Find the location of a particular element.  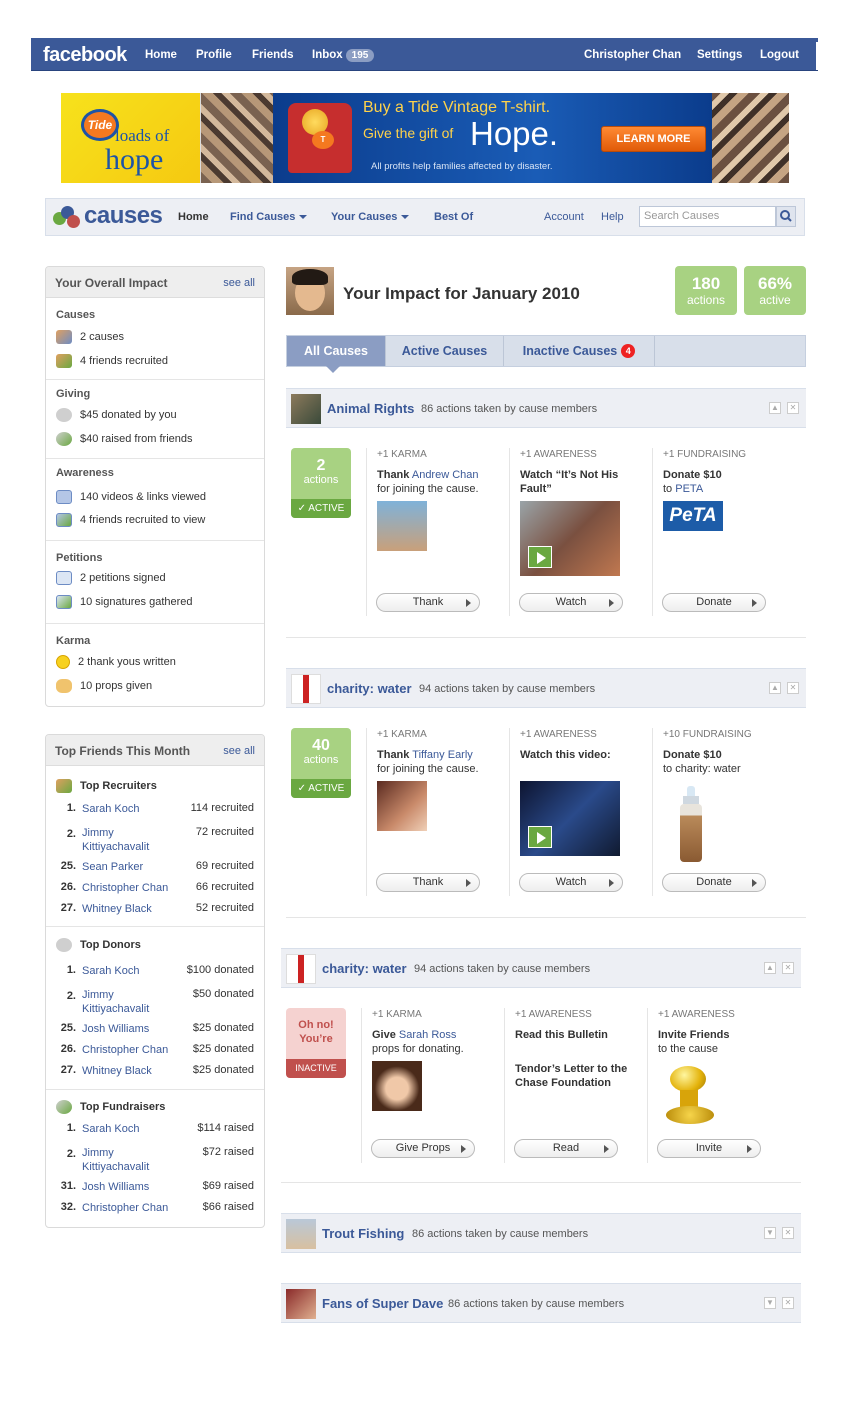

tab-inactive-causes: Inactive Causes 4 is located at coordinates (579, 351).